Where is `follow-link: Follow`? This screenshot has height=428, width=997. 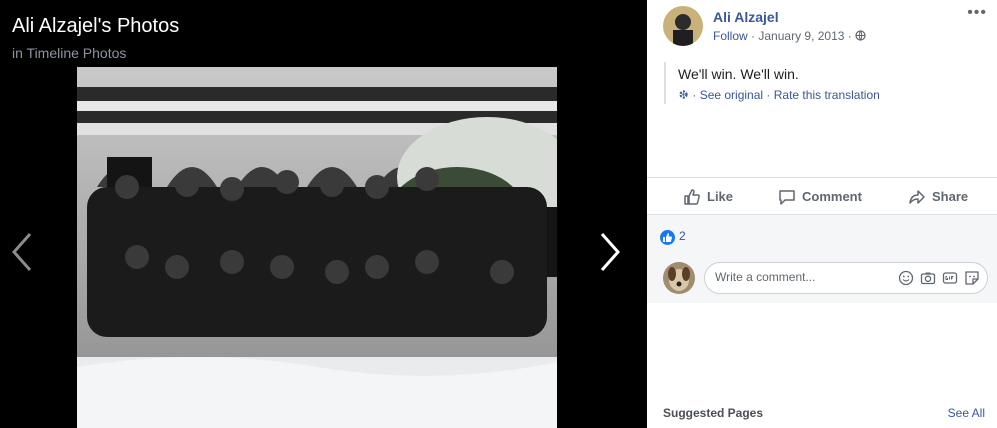
follow-link: Follow is located at coordinates (730, 36).